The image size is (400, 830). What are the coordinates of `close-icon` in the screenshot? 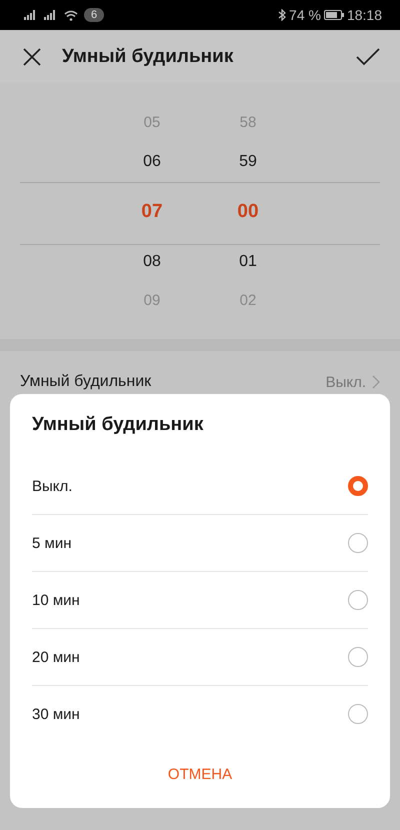 It's located at (32, 56).